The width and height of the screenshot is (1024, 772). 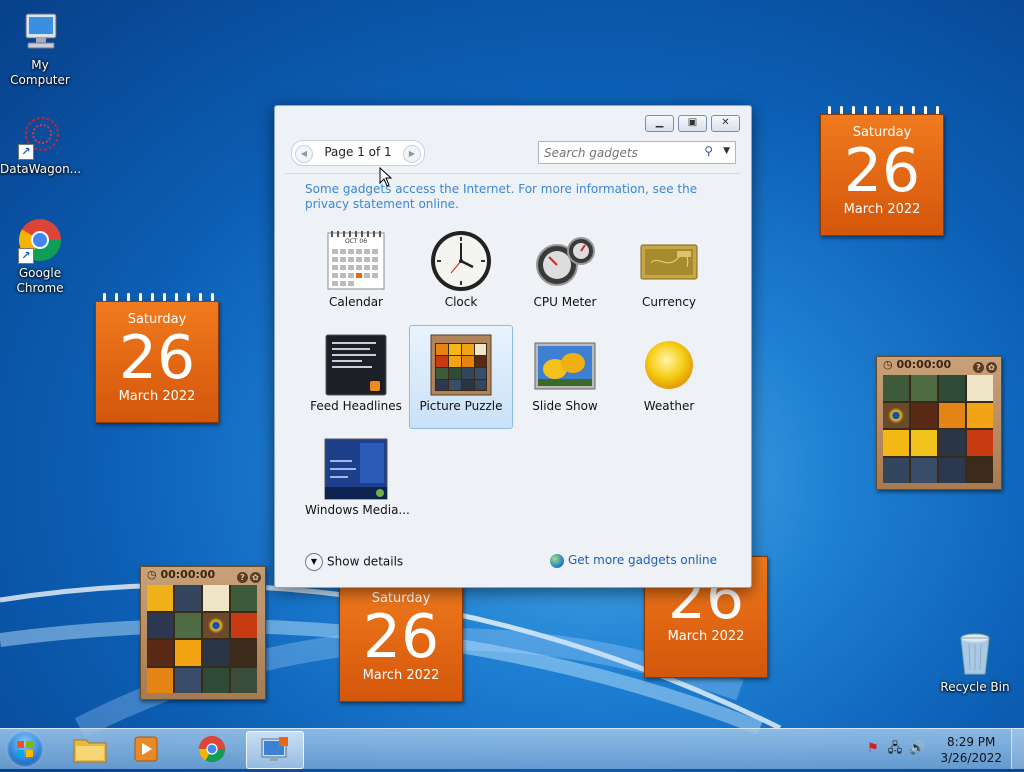 I want to click on page-navigator: ◀ Page 1 of 1 ▶, so click(x=358, y=153).